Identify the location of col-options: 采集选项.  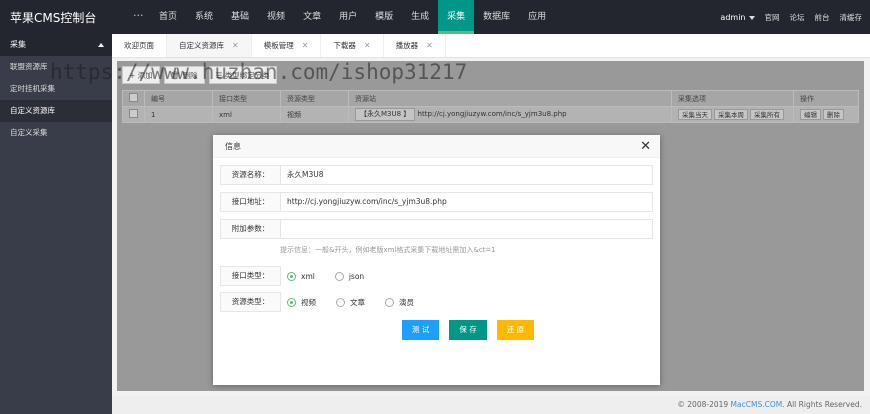
(732, 98).